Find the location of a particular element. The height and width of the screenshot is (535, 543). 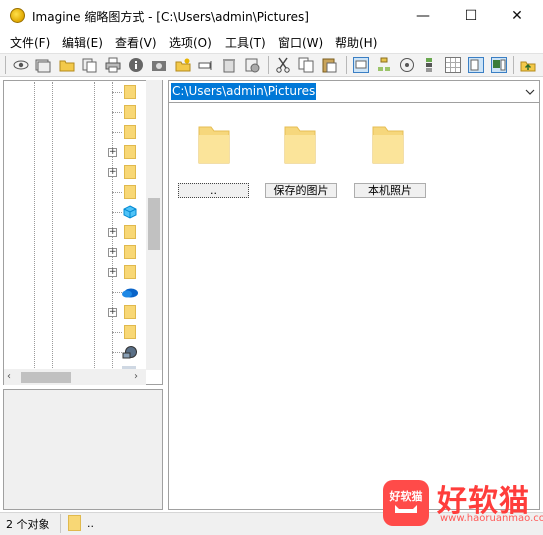

delete-icon is located at coordinates (229, 65).